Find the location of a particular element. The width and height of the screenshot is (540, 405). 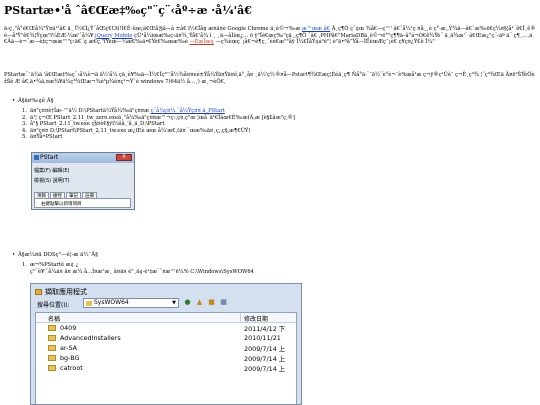

column-name: 名稱 is located at coordinates (54, 318).